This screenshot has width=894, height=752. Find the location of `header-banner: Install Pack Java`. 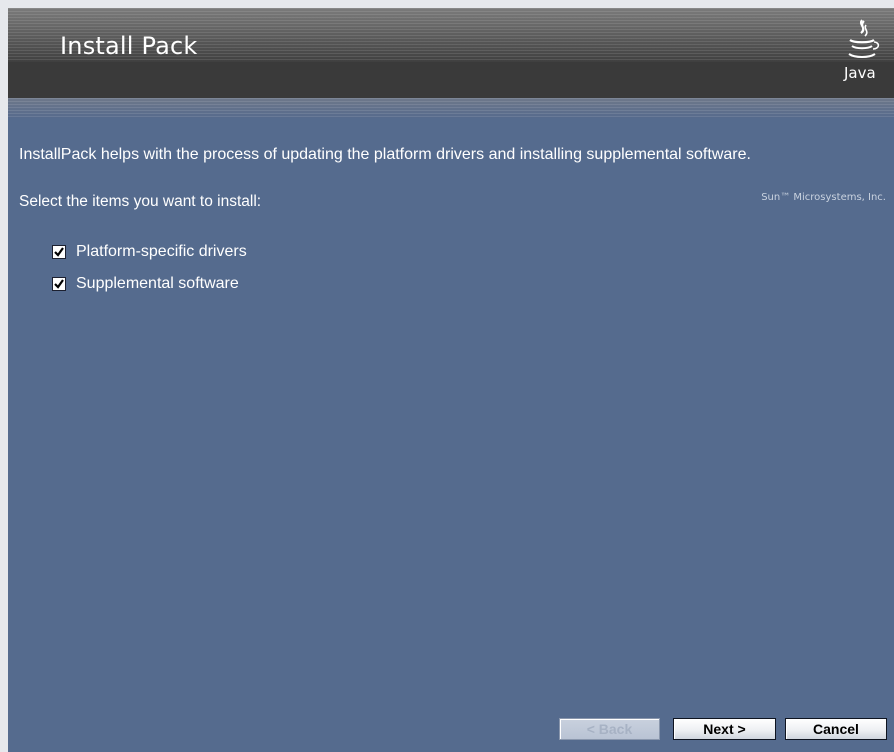

header-banner: Install Pack Java is located at coordinates (451, 53).